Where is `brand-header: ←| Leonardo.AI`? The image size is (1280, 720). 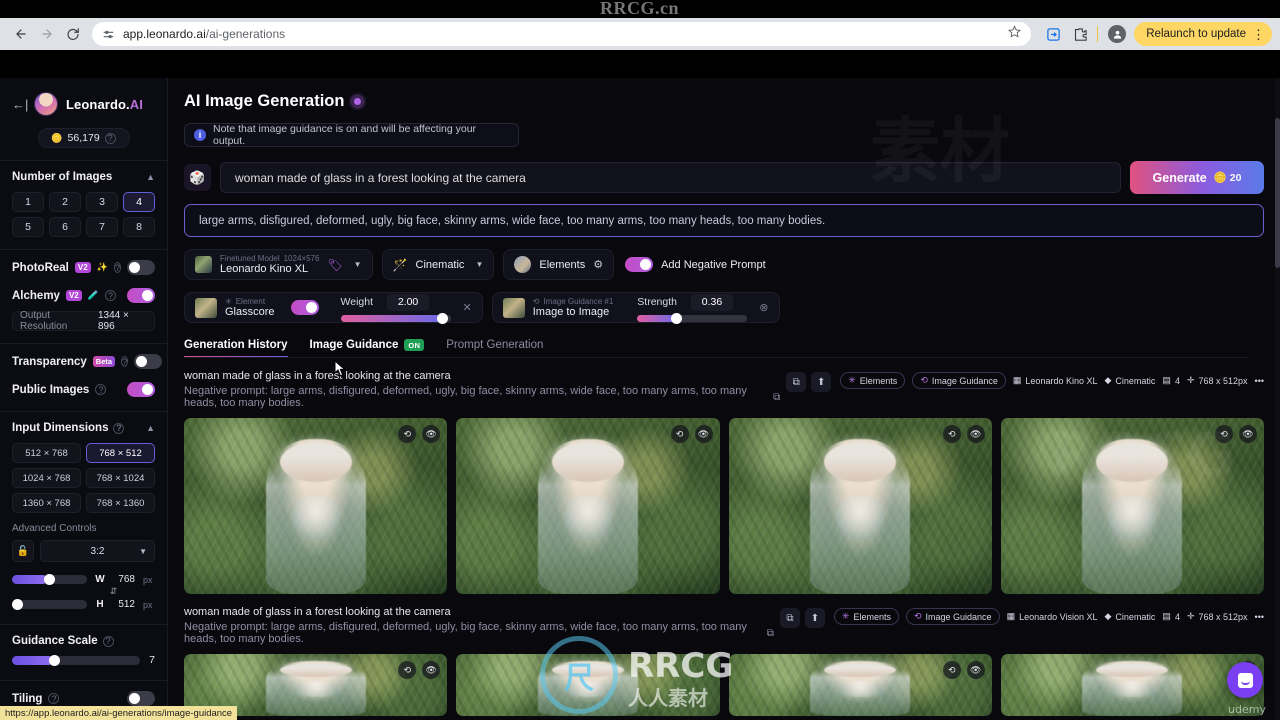 brand-header: ←| Leonardo.AI is located at coordinates (83, 102).